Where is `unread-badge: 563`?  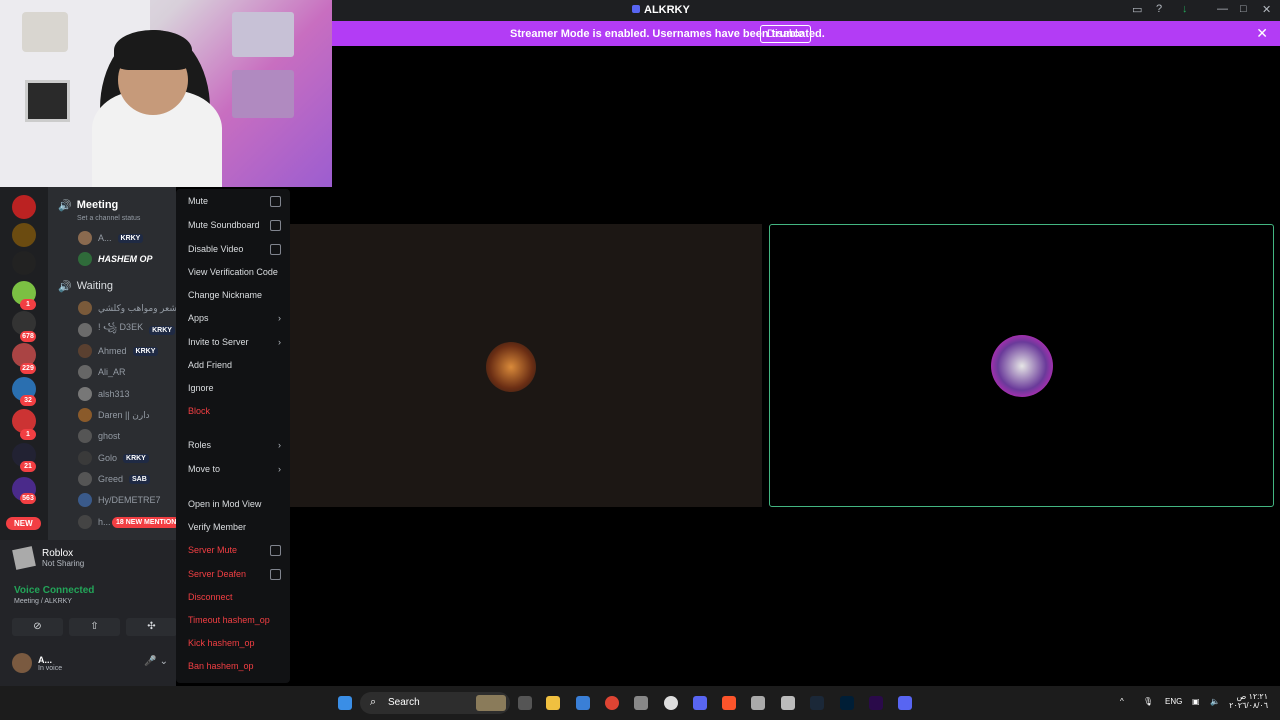 unread-badge: 563 is located at coordinates (28, 498).